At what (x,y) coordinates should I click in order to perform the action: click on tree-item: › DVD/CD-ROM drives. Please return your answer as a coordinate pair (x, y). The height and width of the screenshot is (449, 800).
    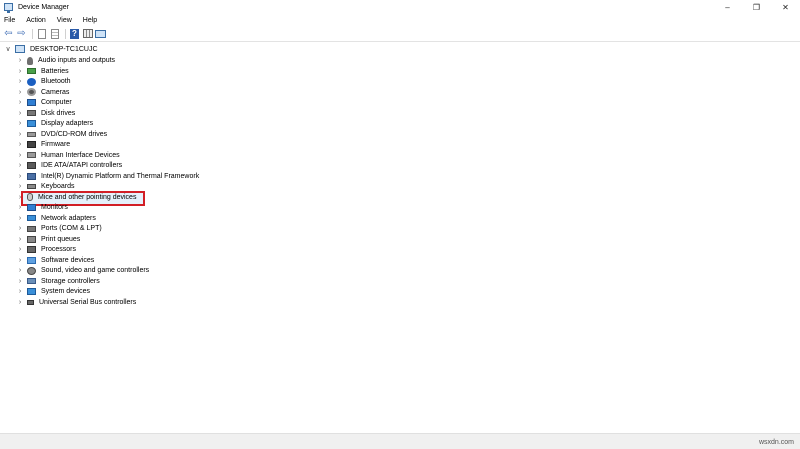
    Looking at the image, I should click on (61, 134).